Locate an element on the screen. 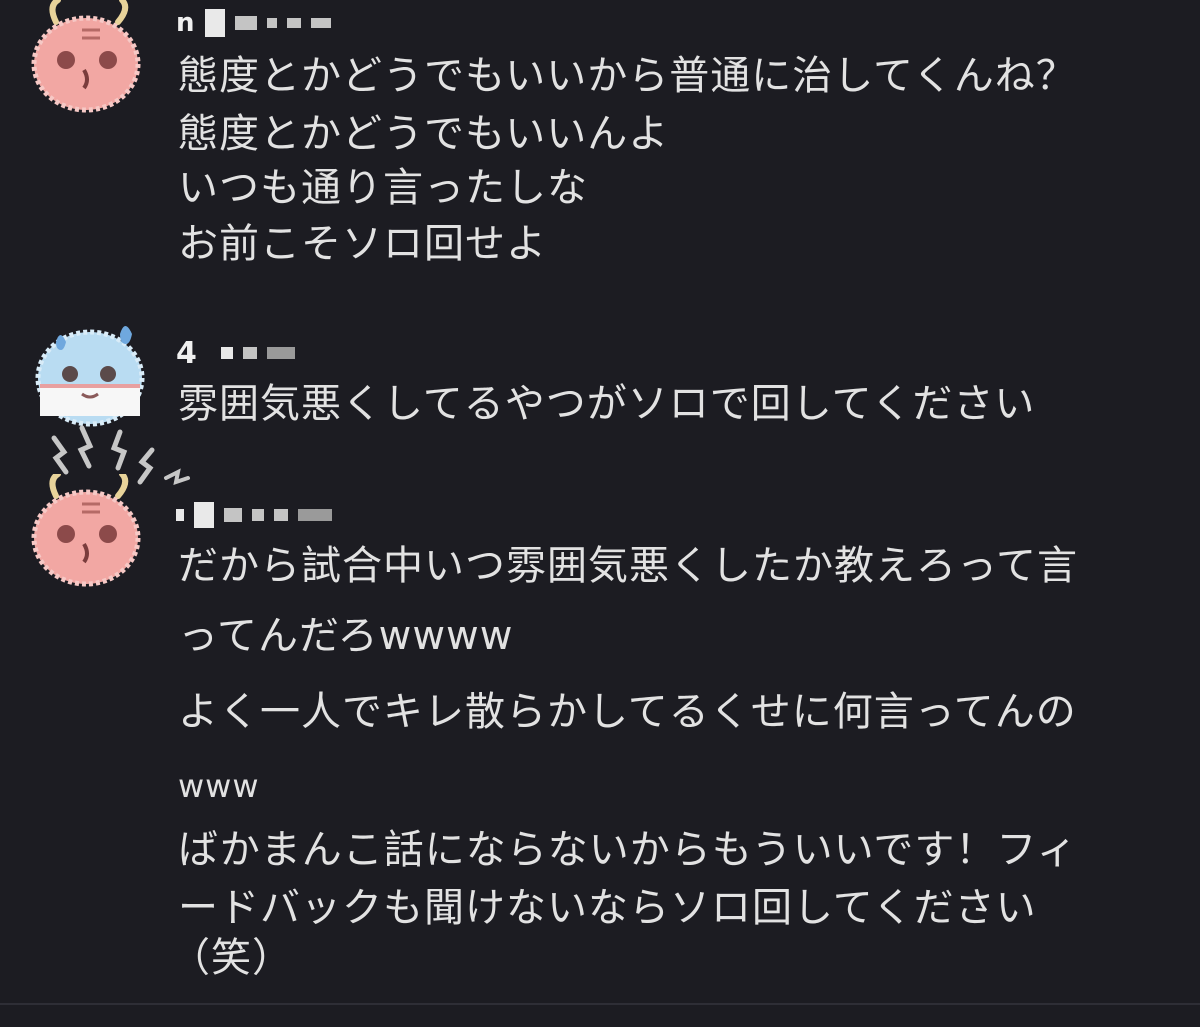 The height and width of the screenshot is (1027, 1200). author-name is located at coordinates (259, 515).